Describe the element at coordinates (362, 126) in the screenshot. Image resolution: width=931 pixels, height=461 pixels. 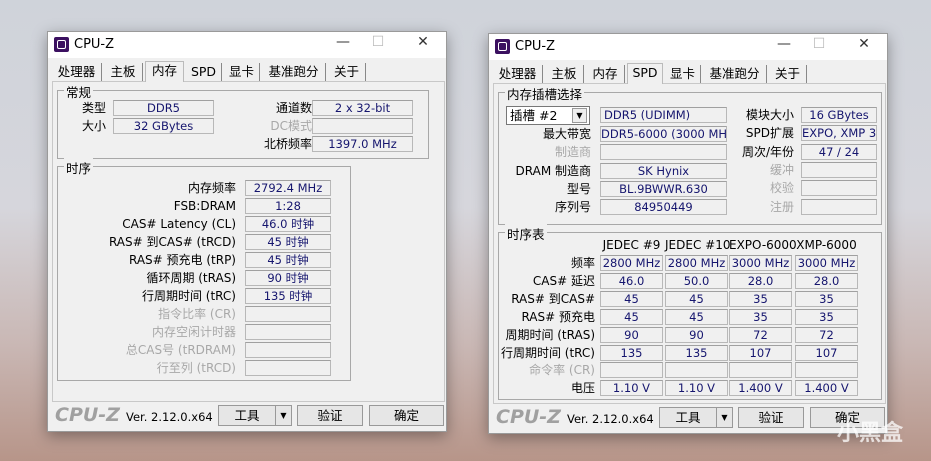
I see `general-value` at that location.